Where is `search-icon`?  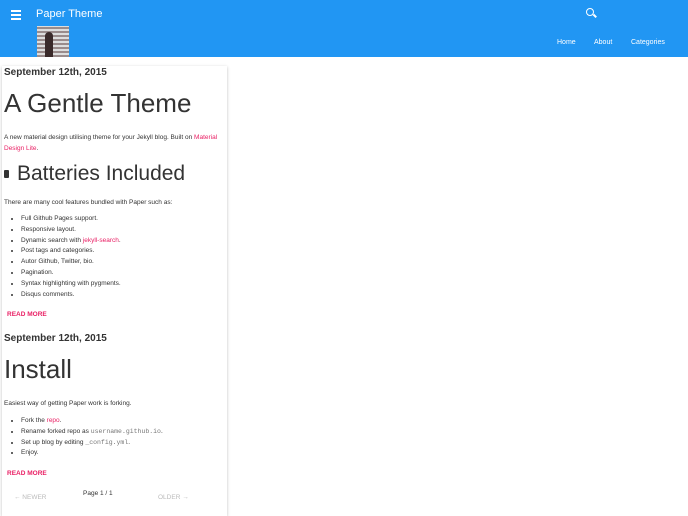
search-icon is located at coordinates (590, 12).